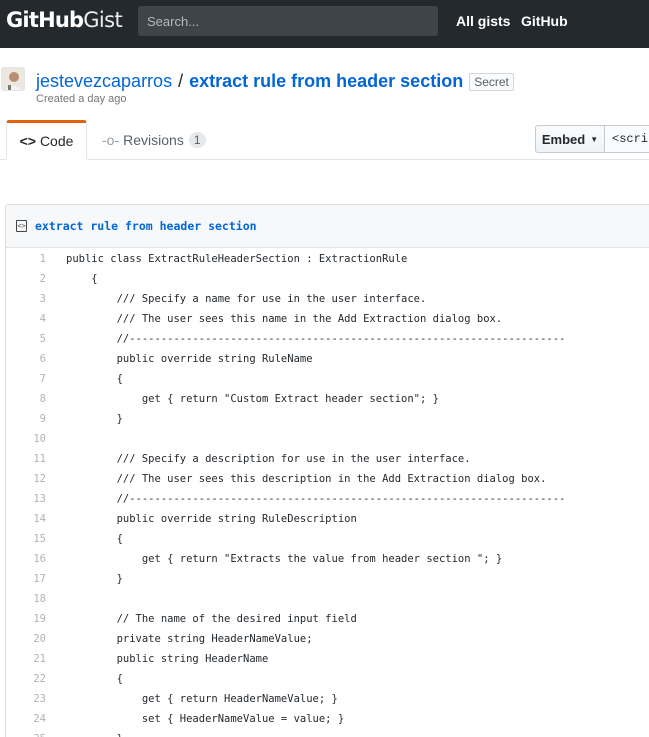 This screenshot has height=737, width=649. What do you see at coordinates (26, 439) in the screenshot?
I see `line-number: 10` at bounding box center [26, 439].